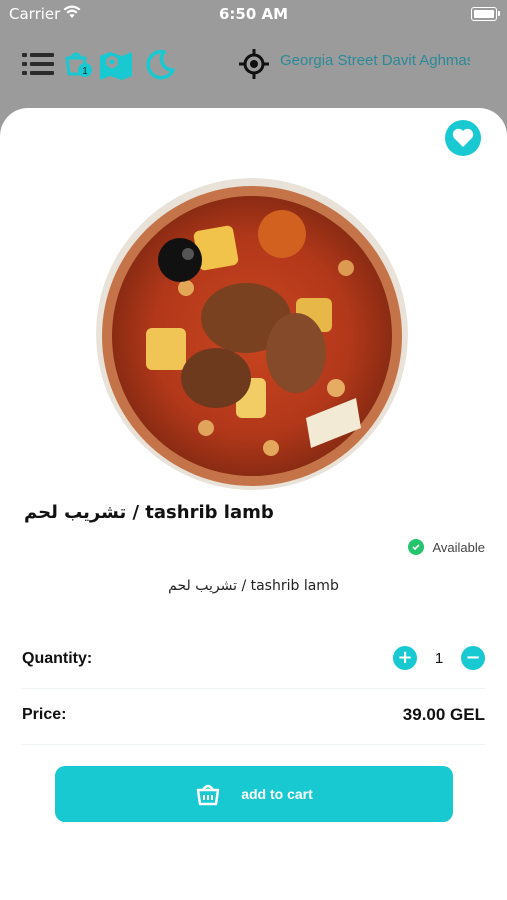 The height and width of the screenshot is (900, 507). I want to click on quantity-label: Quantity:, so click(57, 658).